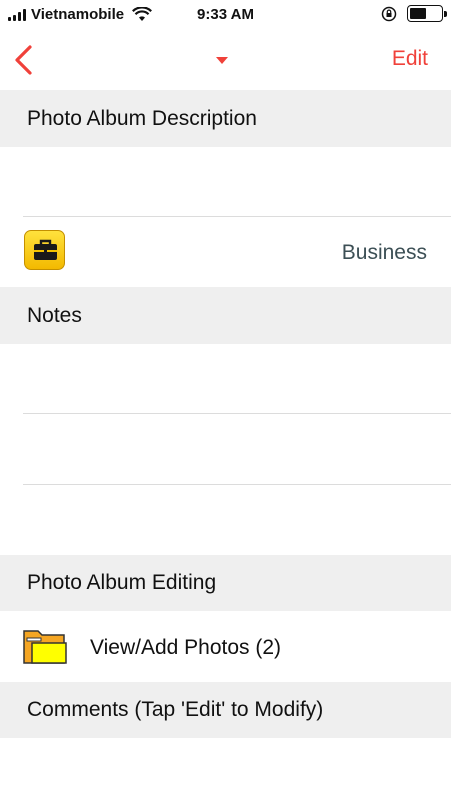  I want to click on orientation-lock-icon, so click(389, 13).